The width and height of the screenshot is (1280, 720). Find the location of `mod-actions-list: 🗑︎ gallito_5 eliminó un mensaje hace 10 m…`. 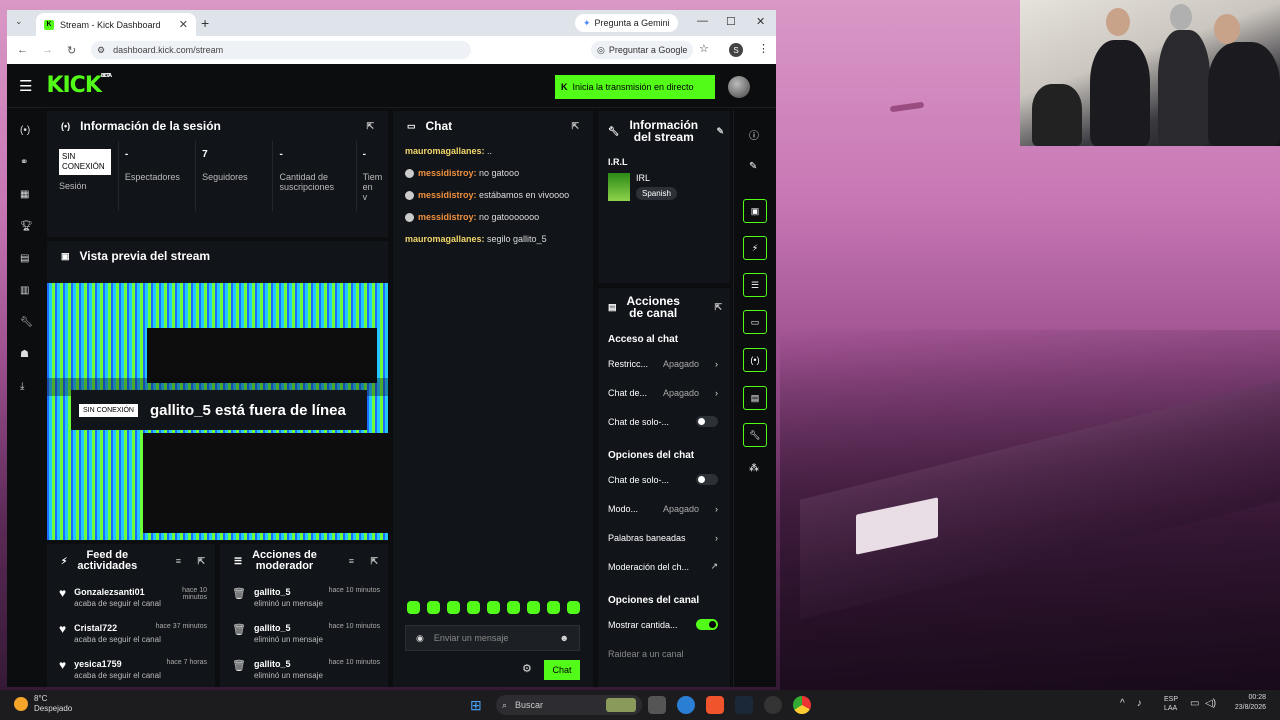

mod-actions-list: 🗑︎ gallito_5 eliminó un mensaje hace 10 m… is located at coordinates (304, 635).